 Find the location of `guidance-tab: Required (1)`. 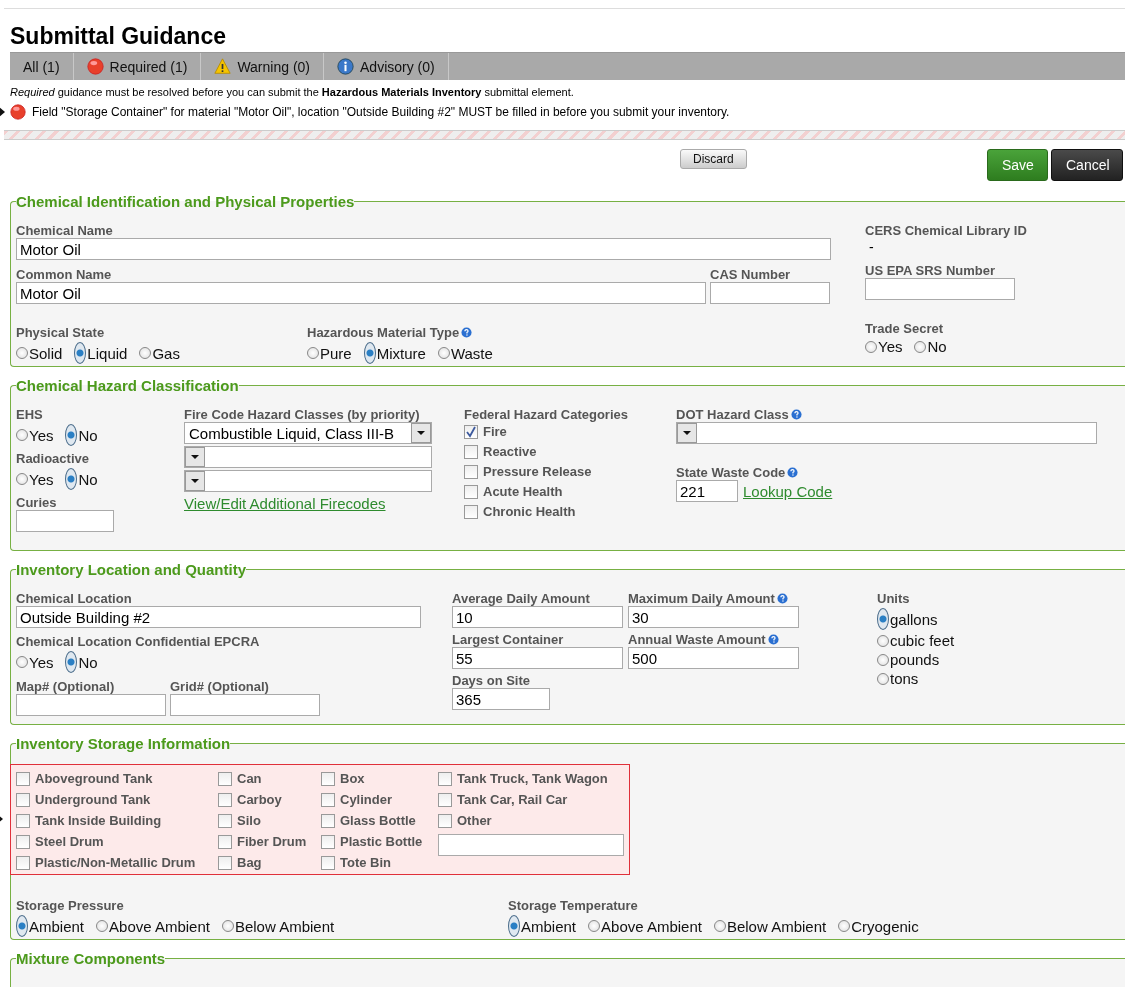

guidance-tab: Required (1) is located at coordinates (137, 66).